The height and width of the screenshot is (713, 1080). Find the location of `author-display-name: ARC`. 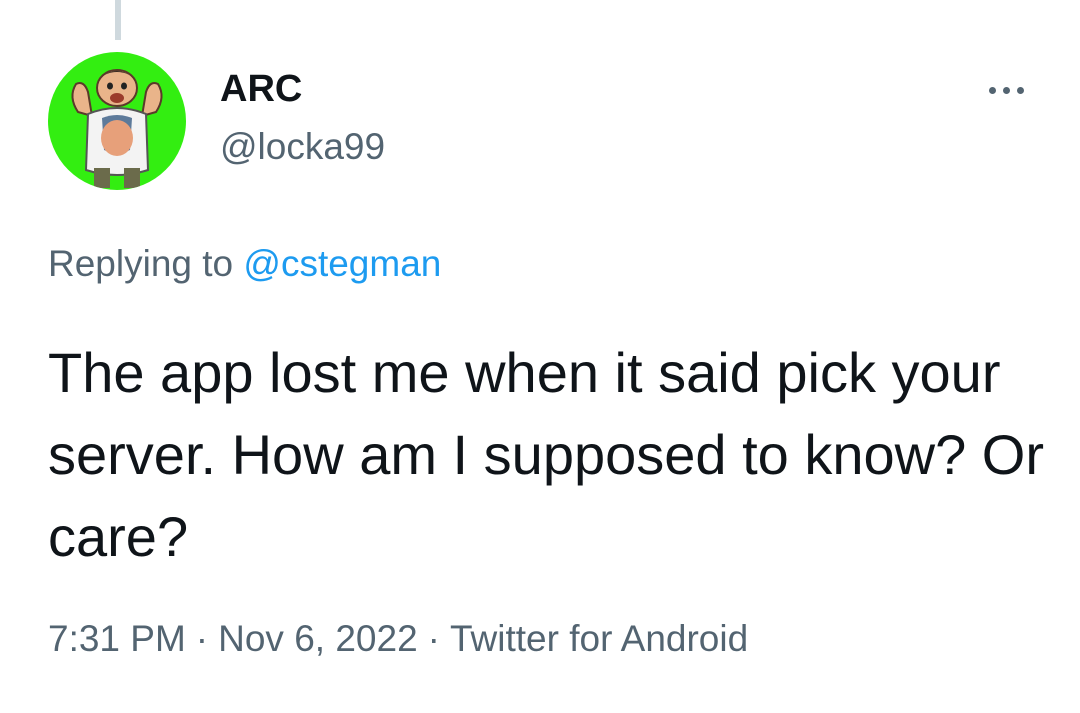

author-display-name: ARC is located at coordinates (261, 89).